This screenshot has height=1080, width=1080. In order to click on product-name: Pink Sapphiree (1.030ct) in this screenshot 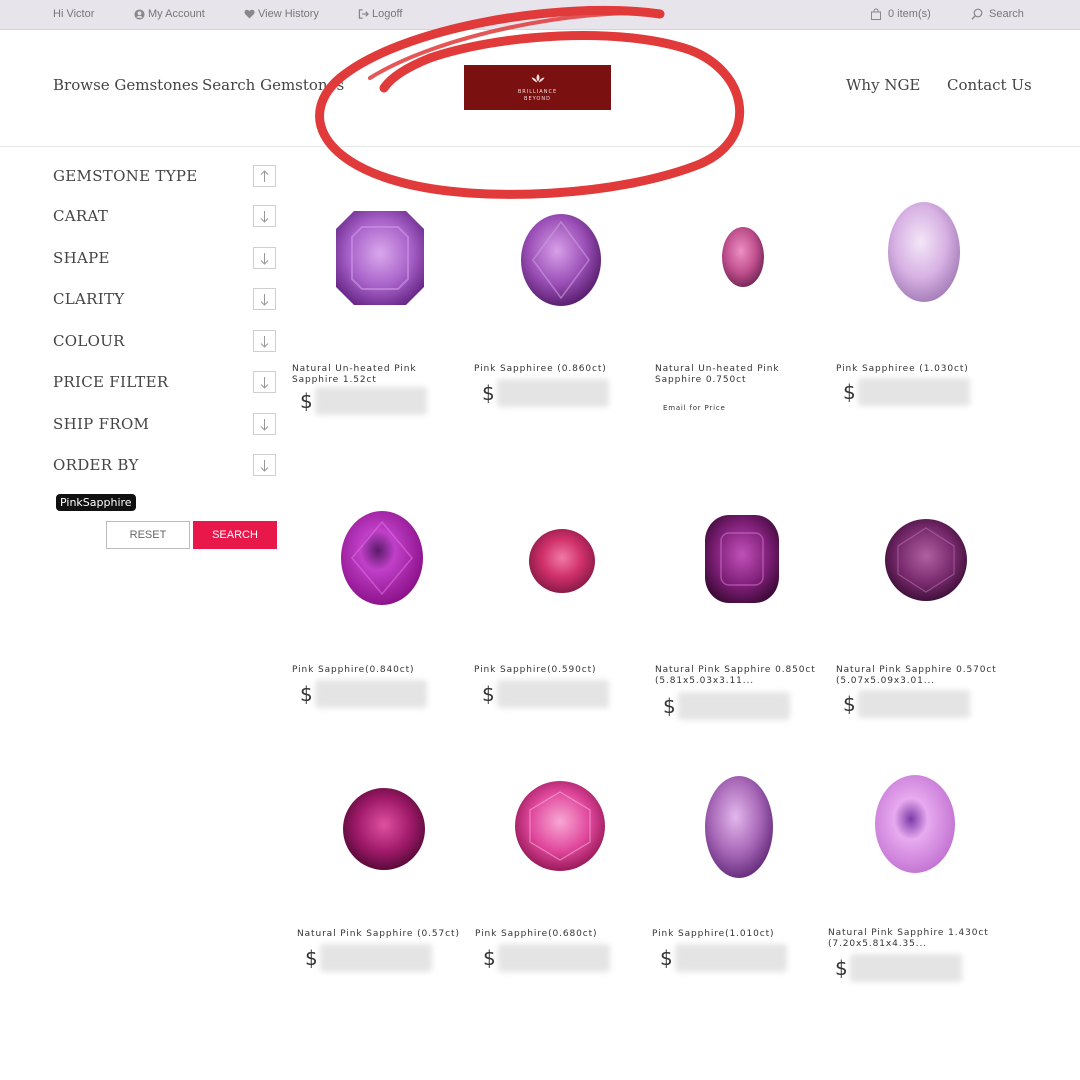, I will do `click(921, 369)`.